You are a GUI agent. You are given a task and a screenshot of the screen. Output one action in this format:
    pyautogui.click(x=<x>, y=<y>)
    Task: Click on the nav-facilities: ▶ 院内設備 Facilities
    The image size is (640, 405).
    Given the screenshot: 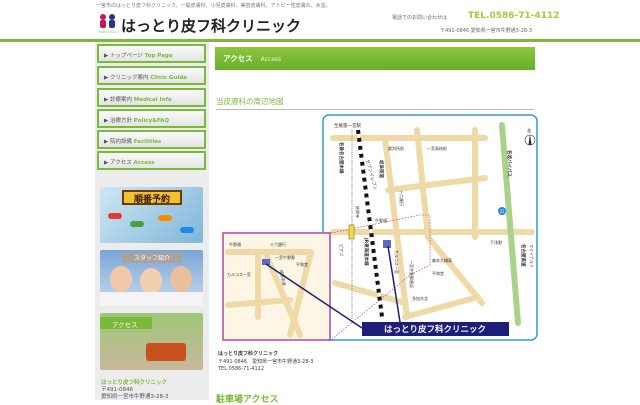 What is the action you would take?
    pyautogui.click(x=151, y=139)
    